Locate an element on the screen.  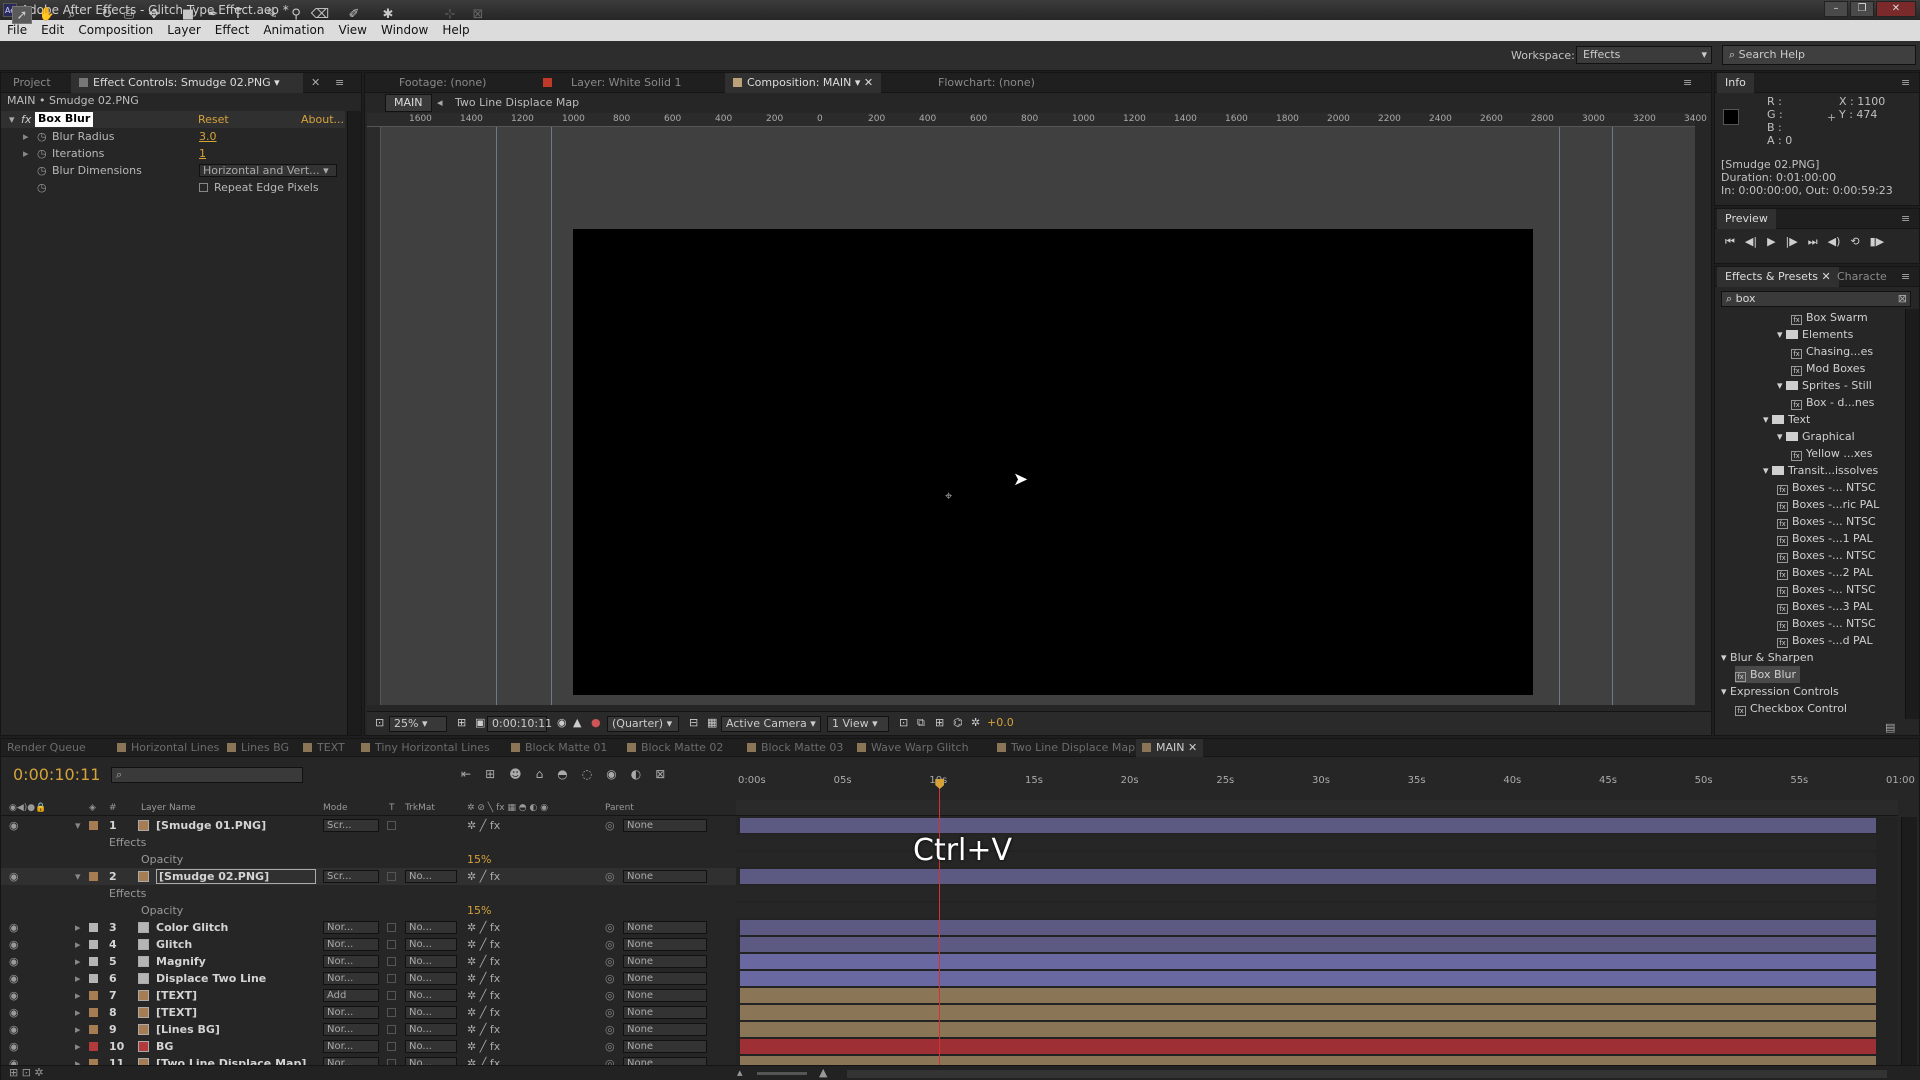
tab-character: Characte is located at coordinates (1862, 277).